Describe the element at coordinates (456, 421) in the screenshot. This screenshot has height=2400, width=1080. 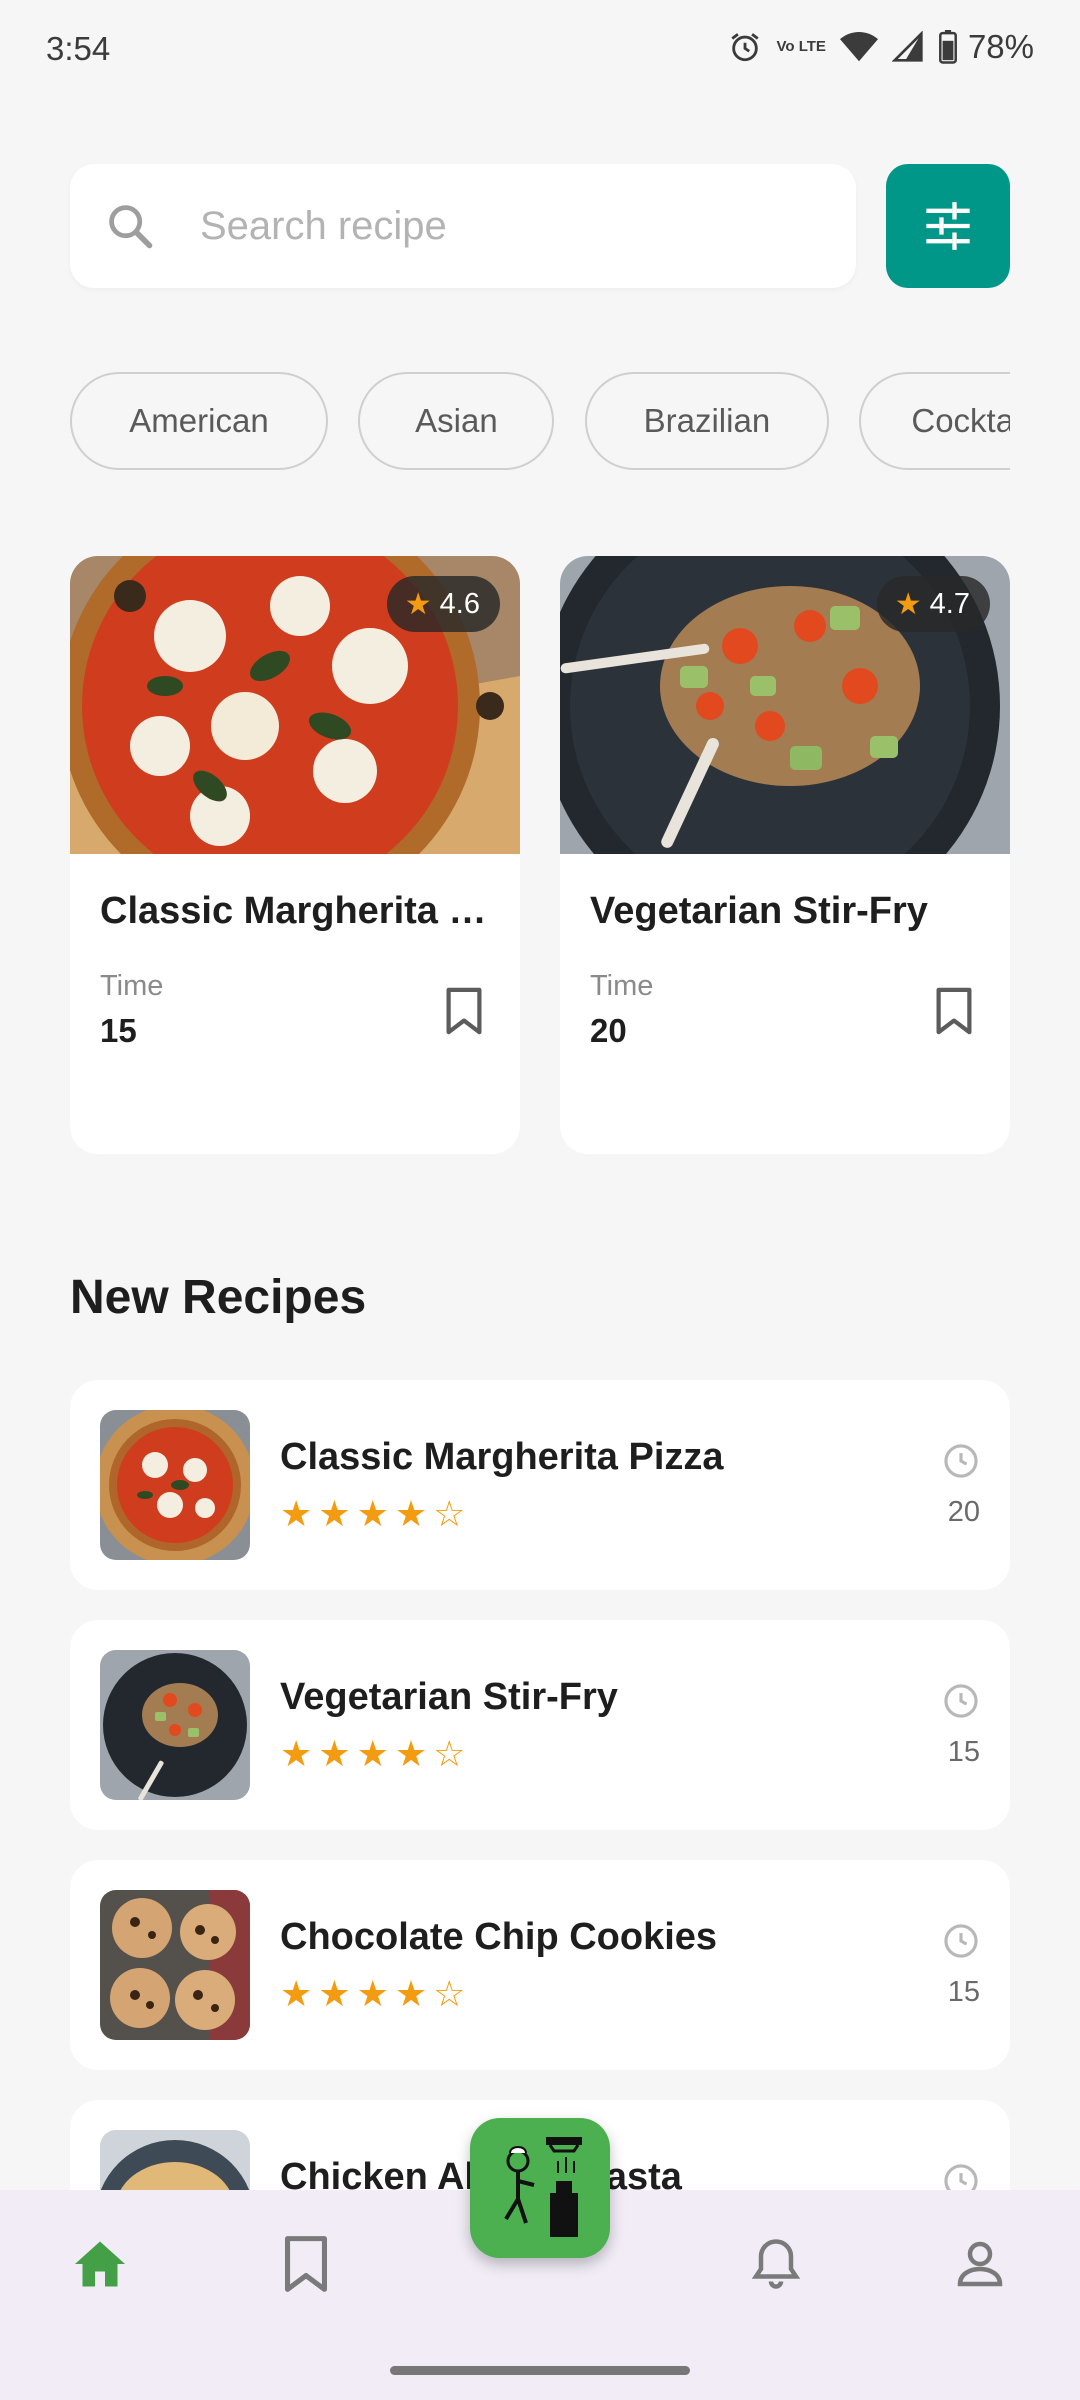
I see `chip-asian: Asian` at that location.